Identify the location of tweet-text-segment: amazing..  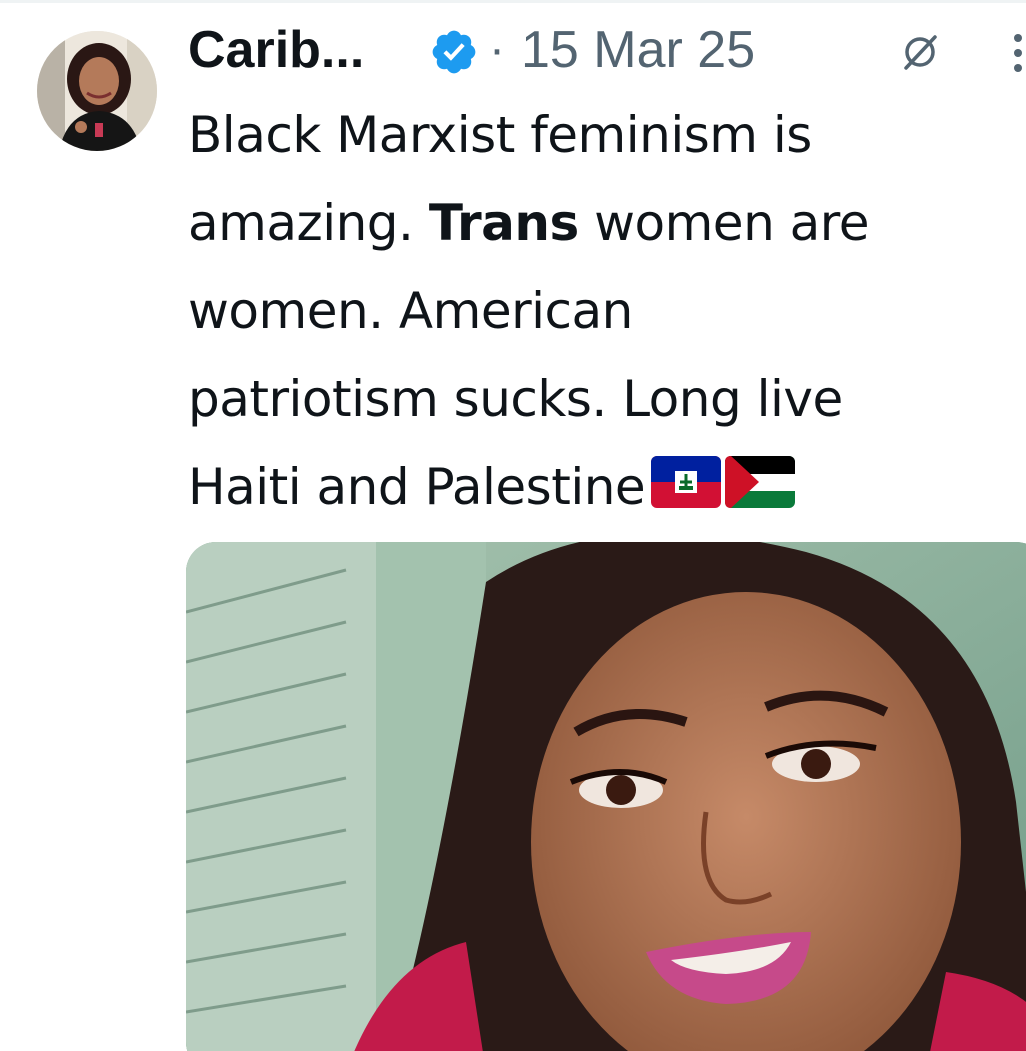
(308, 223).